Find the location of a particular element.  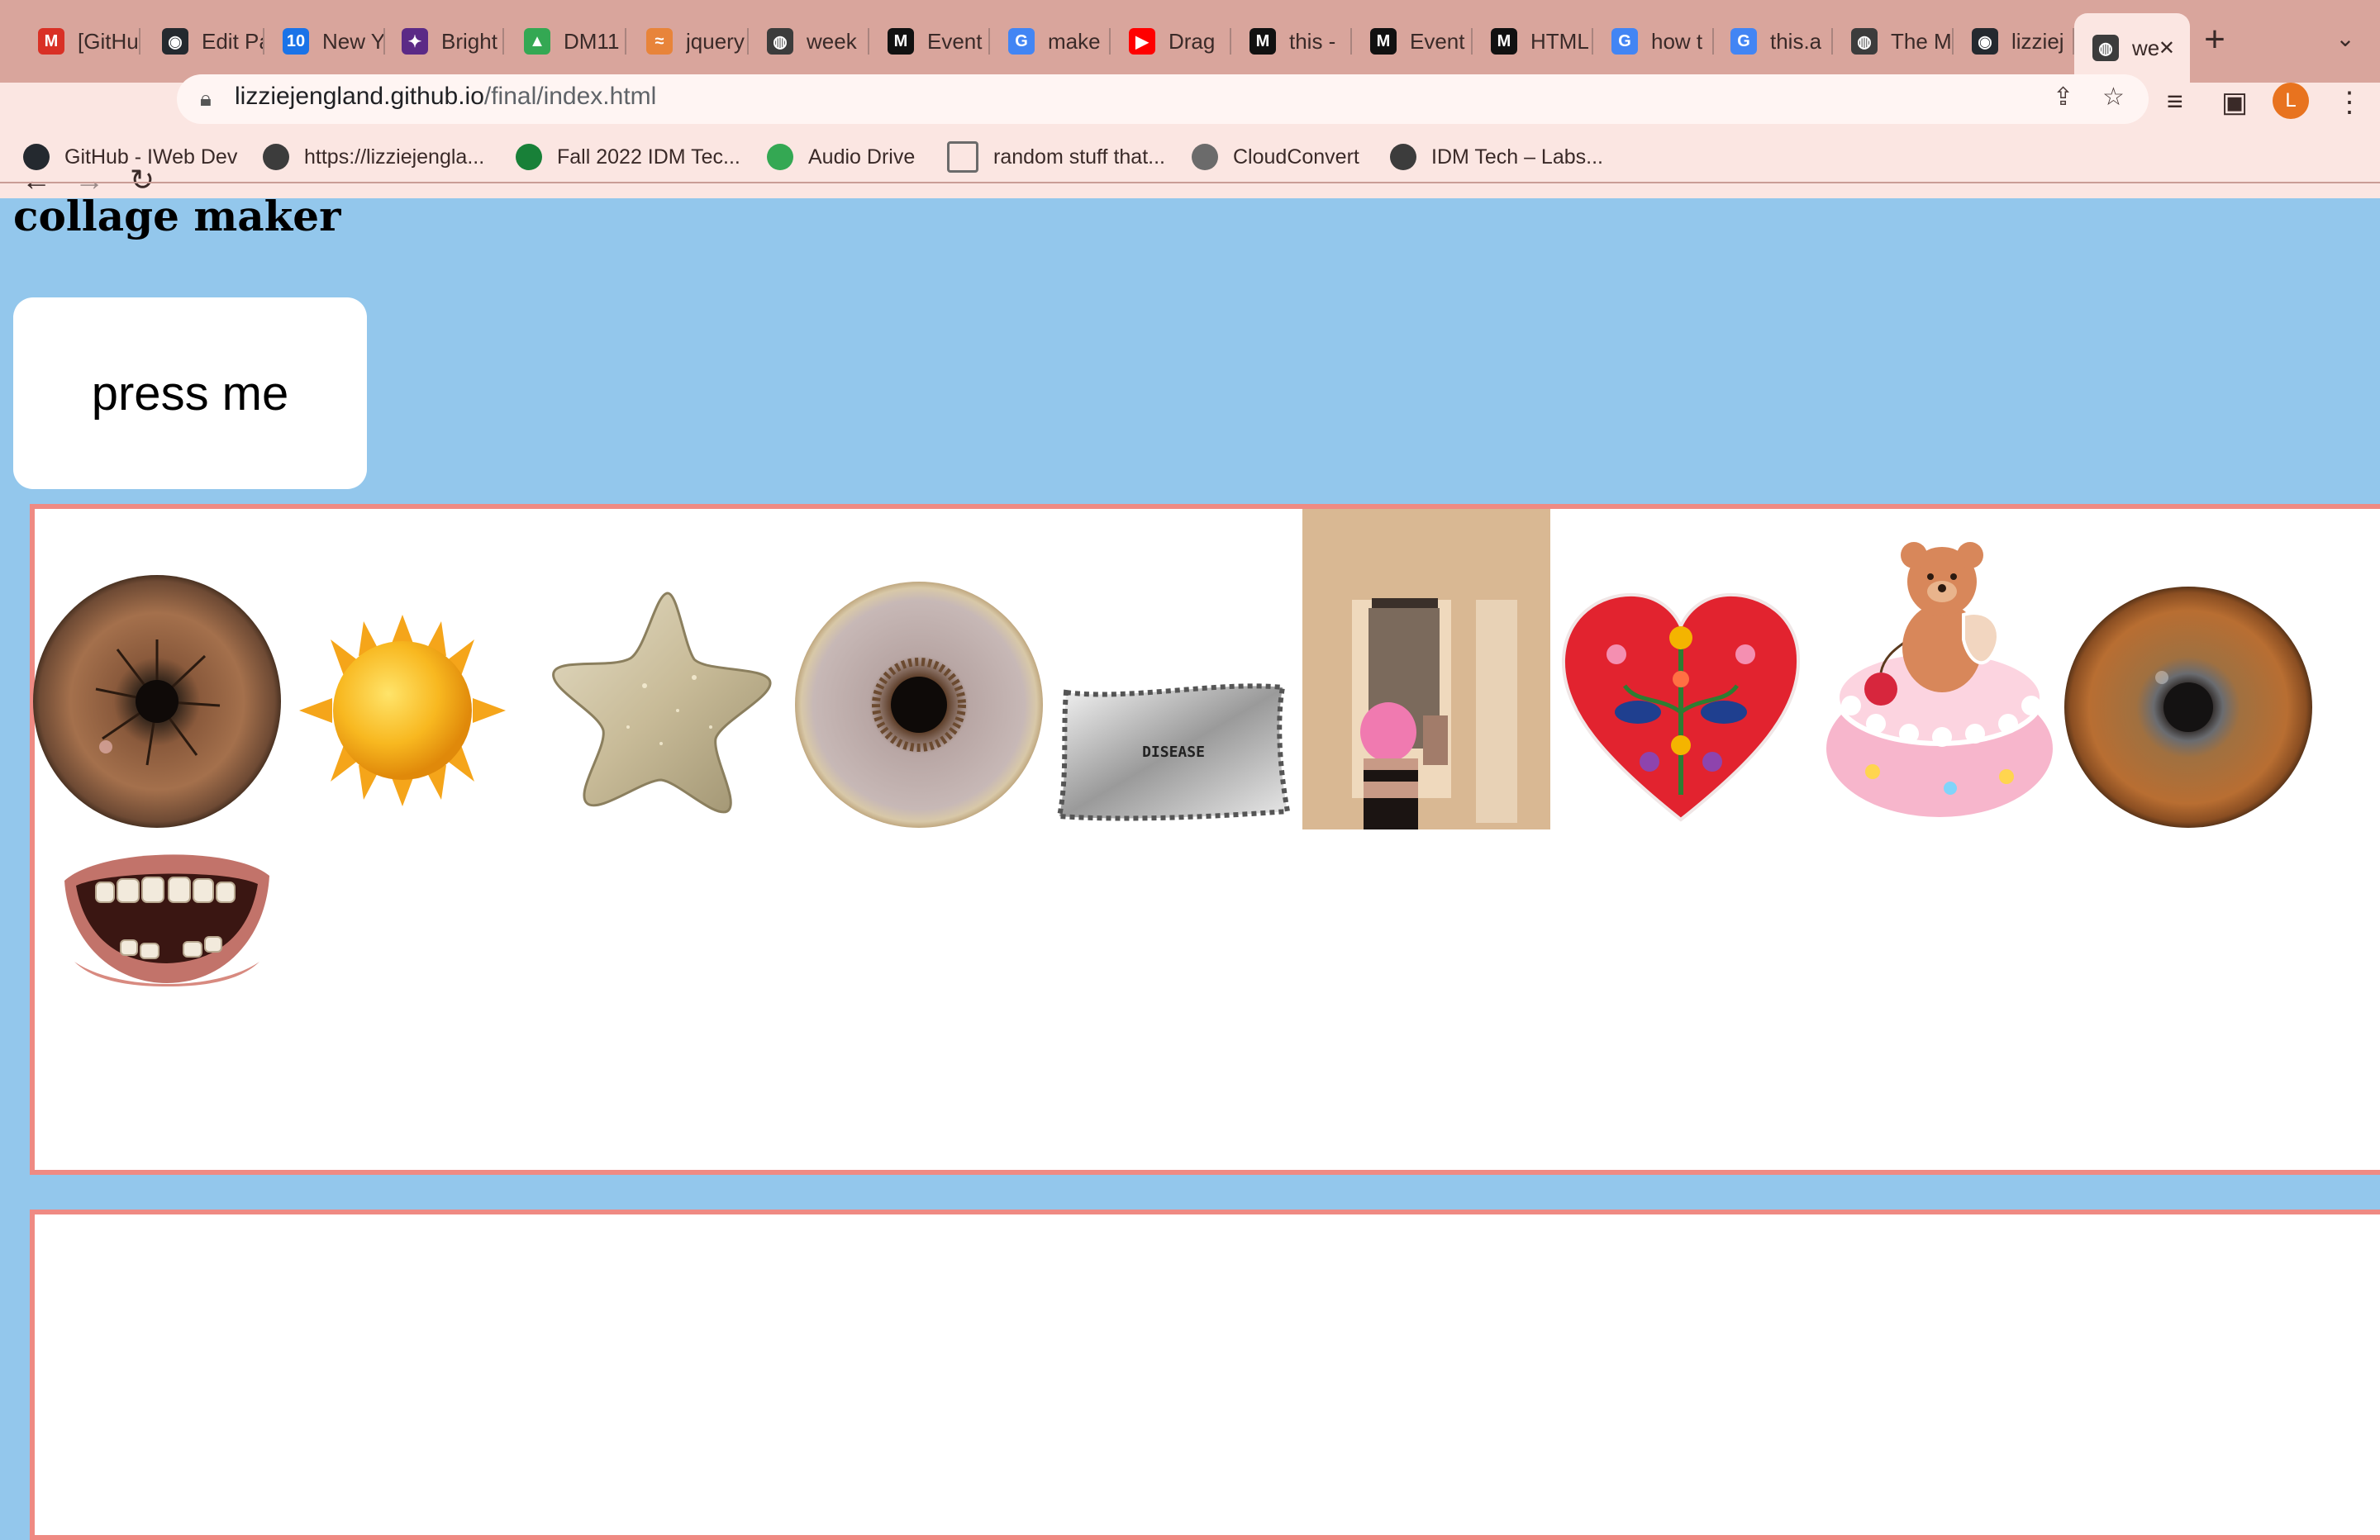

tab-15: Gthis.a is located at coordinates (1772, 41).